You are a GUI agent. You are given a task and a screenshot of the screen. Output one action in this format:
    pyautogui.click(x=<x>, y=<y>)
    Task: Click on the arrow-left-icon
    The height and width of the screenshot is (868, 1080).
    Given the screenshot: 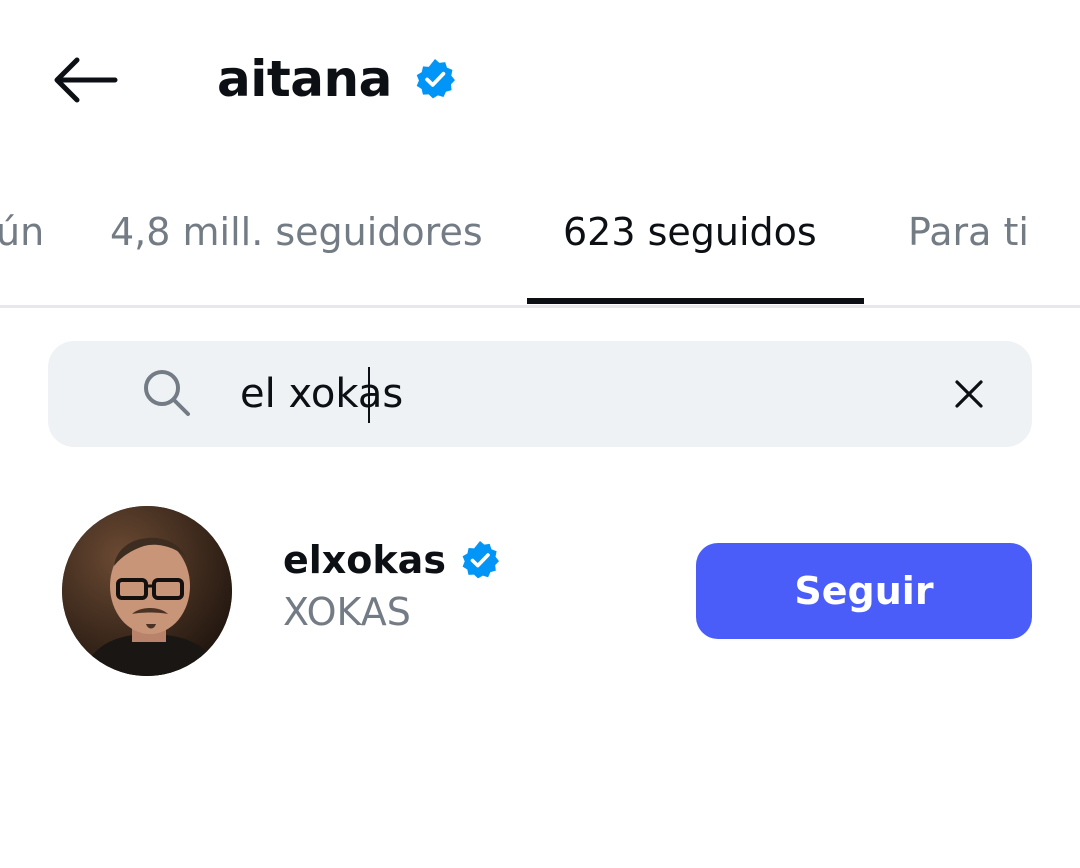 What is the action you would take?
    pyautogui.click(x=86, y=80)
    